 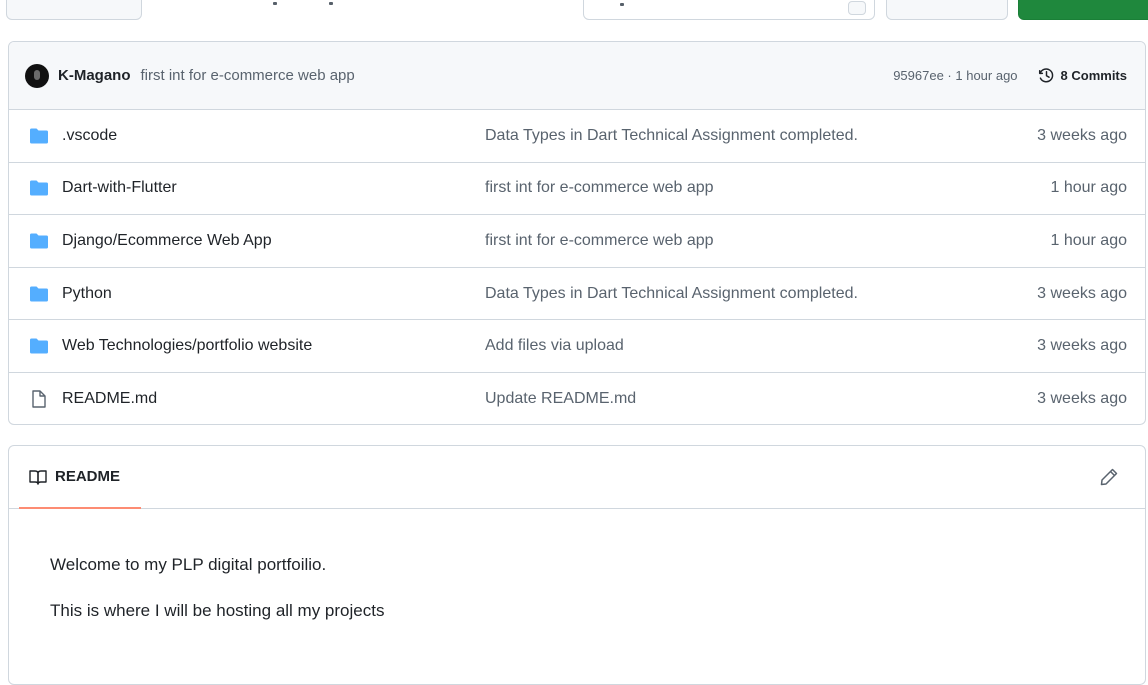 What do you see at coordinates (248, 75) in the screenshot?
I see `latest-commit-message: first int for e-commerce web app` at bounding box center [248, 75].